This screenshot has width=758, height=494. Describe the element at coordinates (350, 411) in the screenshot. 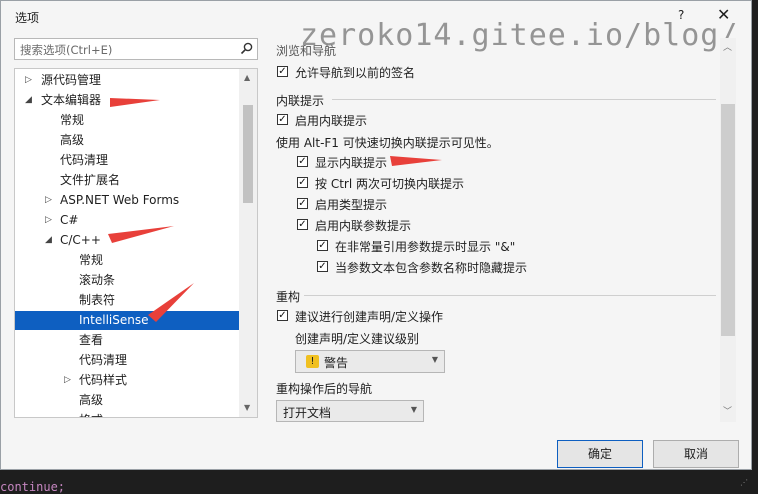

I see `post-refactor-nav-dropdown: 打开文档 ▼` at that location.